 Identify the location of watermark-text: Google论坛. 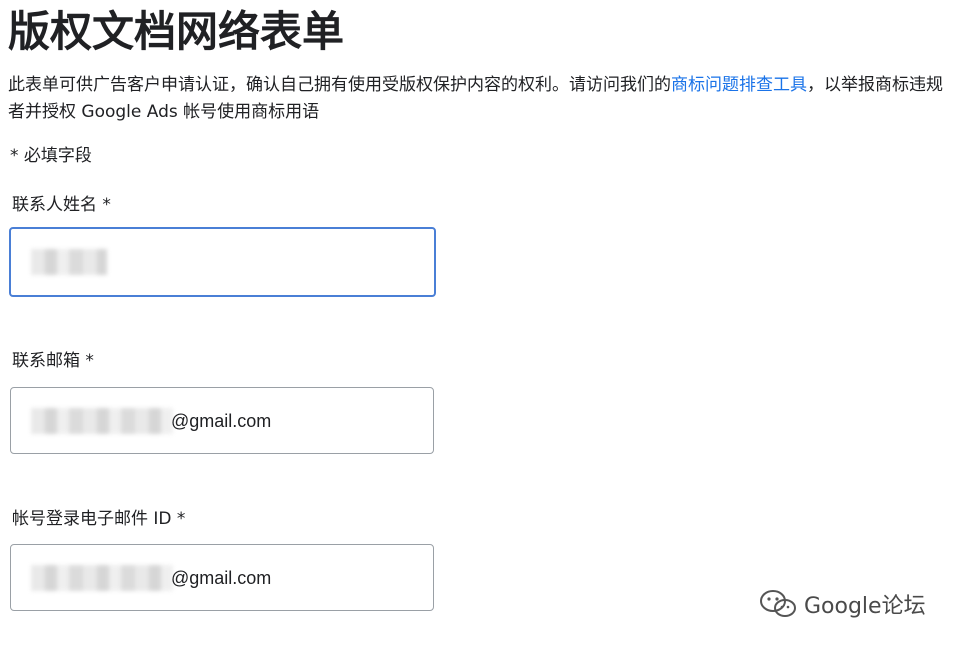
(865, 606).